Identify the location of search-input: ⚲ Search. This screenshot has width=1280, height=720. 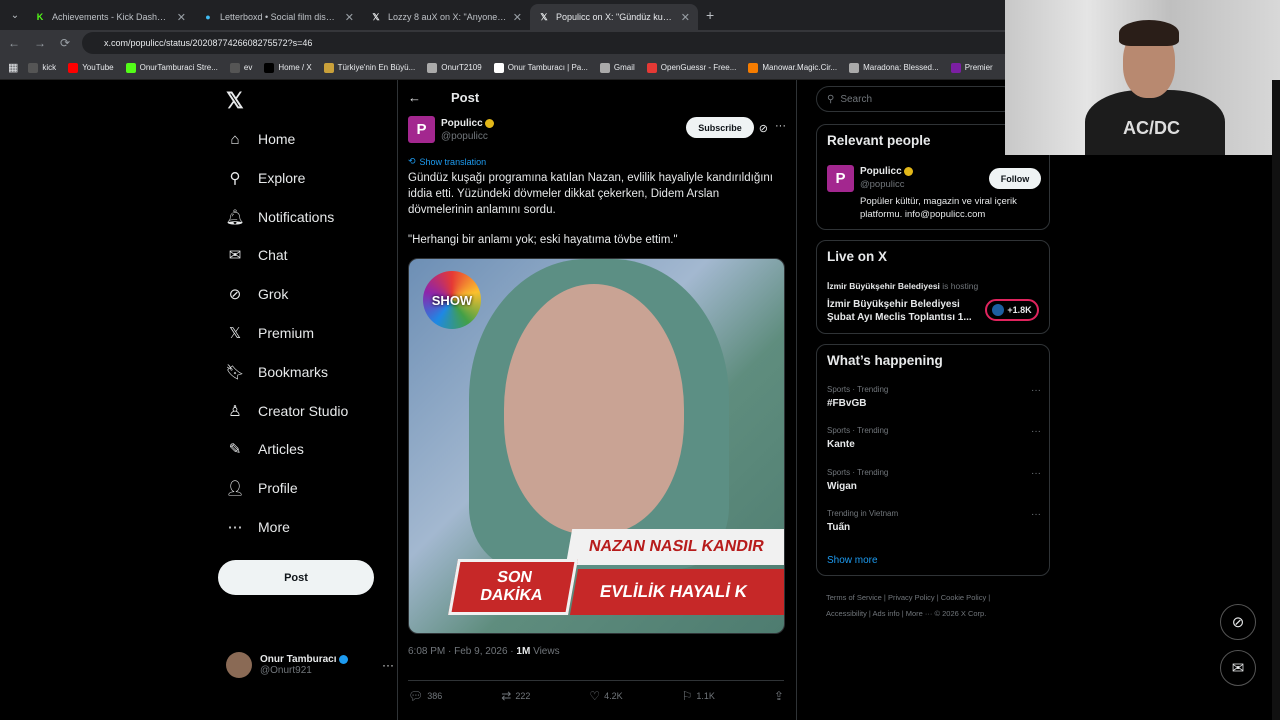
(916, 99).